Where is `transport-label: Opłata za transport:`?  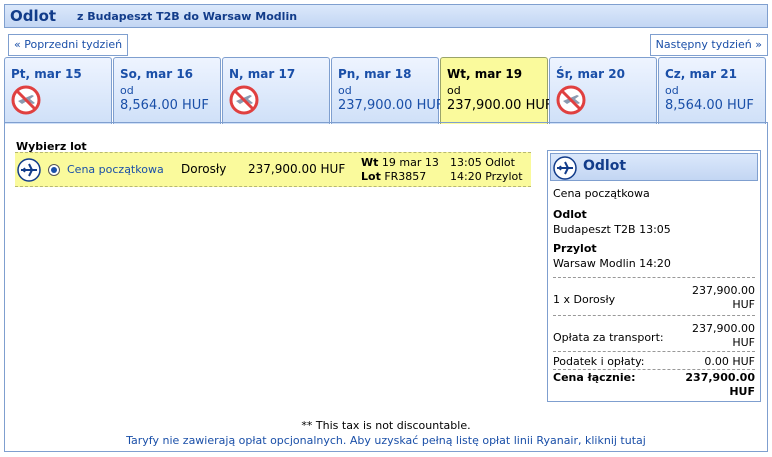 transport-label: Opłata za transport: is located at coordinates (608, 337).